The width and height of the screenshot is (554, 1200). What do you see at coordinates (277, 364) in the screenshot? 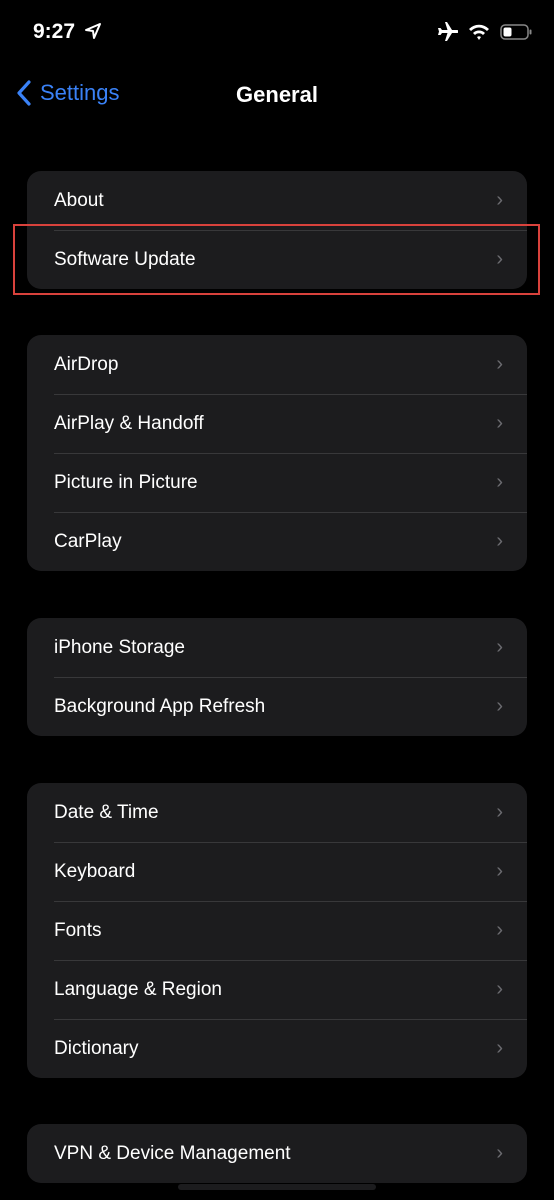
I see `settings-row-airdrop: AirDrop ›` at bounding box center [277, 364].